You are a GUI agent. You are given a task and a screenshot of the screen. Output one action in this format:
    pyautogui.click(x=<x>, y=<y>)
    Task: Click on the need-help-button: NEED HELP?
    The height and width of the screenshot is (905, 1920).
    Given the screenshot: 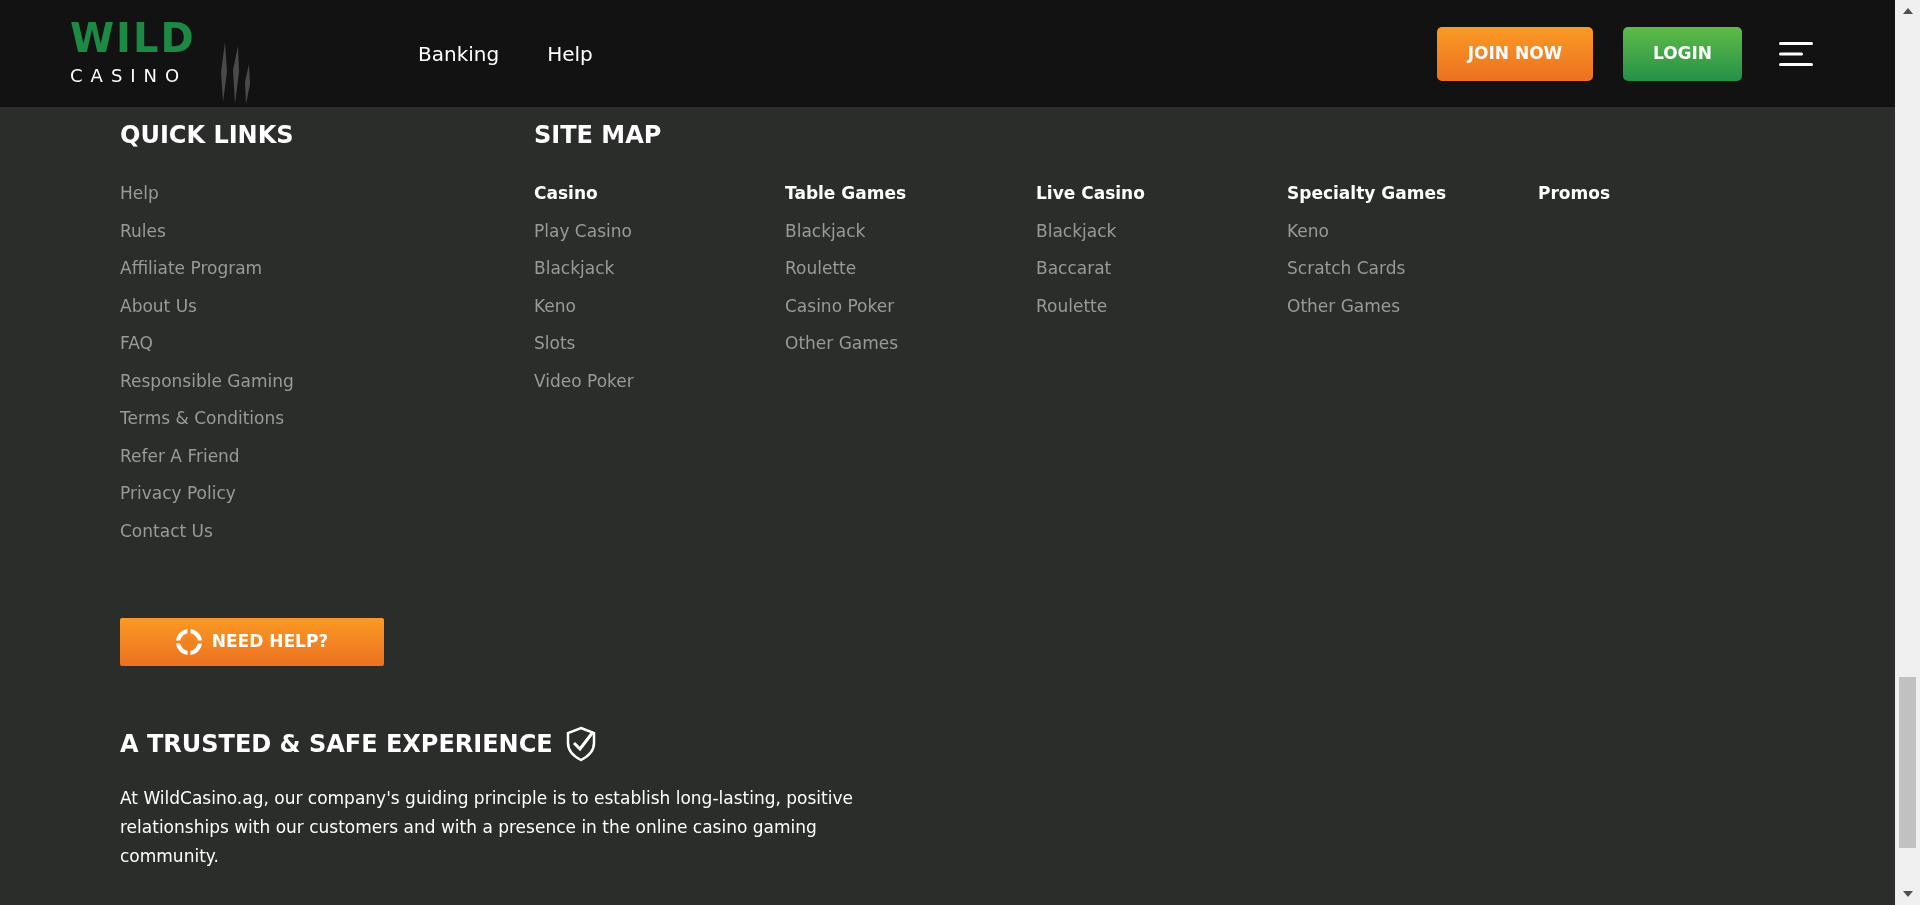 What is the action you would take?
    pyautogui.click(x=252, y=642)
    